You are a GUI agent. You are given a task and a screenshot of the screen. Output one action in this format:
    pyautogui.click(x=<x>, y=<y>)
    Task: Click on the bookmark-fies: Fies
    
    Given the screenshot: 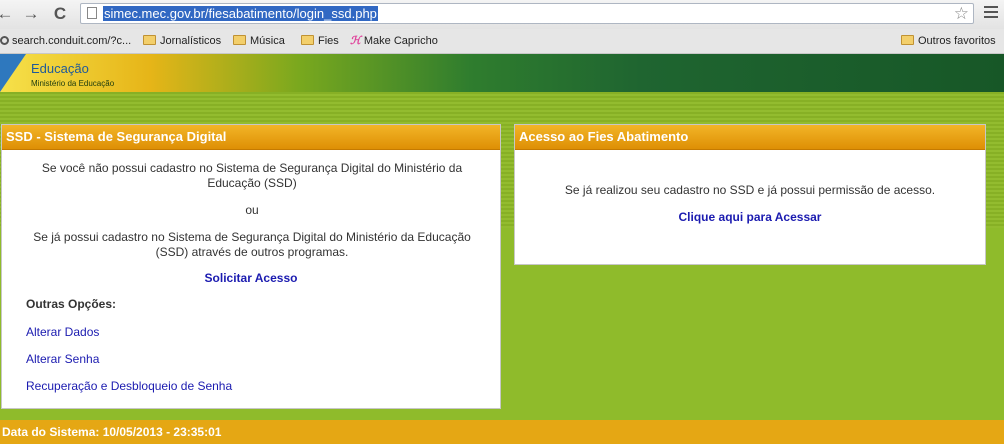 What is the action you would take?
    pyautogui.click(x=320, y=41)
    